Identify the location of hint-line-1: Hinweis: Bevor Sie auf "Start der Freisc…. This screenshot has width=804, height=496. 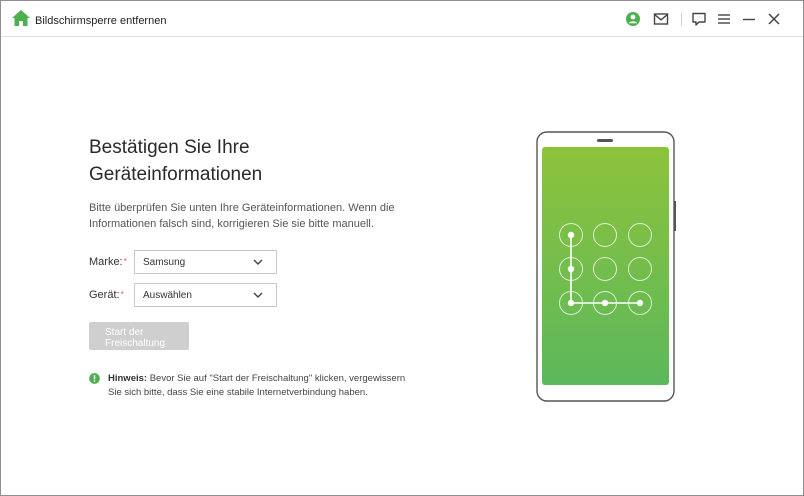
(263, 379).